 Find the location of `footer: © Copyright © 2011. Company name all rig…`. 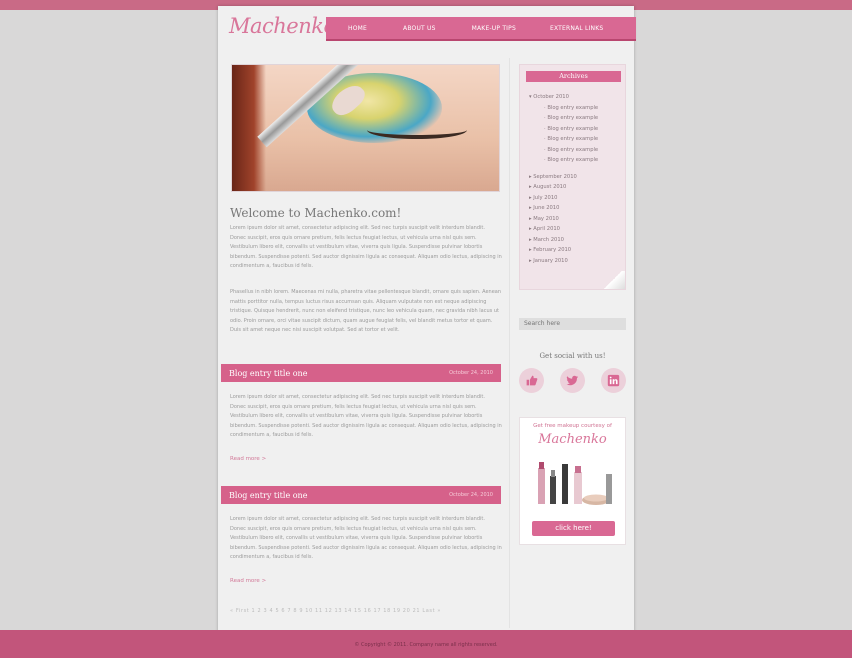

footer: © Copyright © 2011. Company name all rig… is located at coordinates (426, 644).